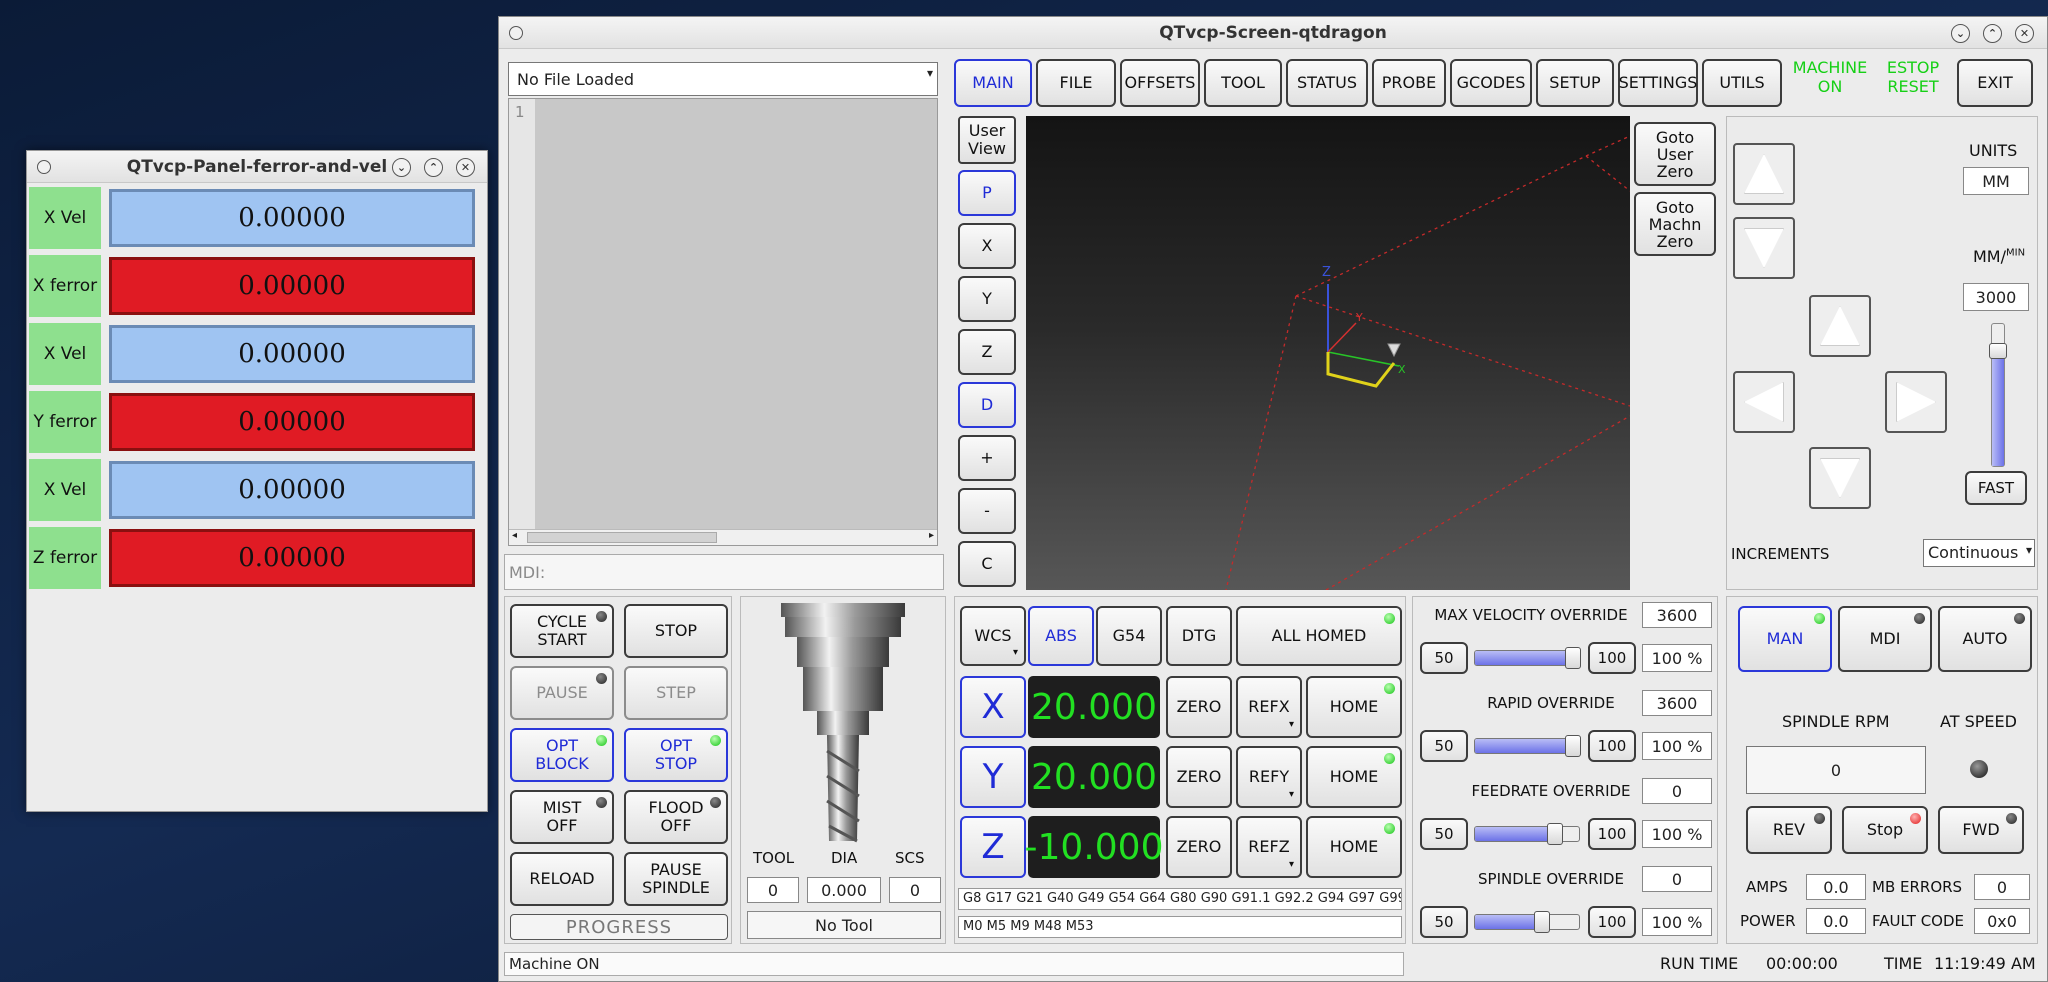 The height and width of the screenshot is (982, 2048). Describe the element at coordinates (1327, 83) in the screenshot. I see `tab-status: STATUS` at that location.